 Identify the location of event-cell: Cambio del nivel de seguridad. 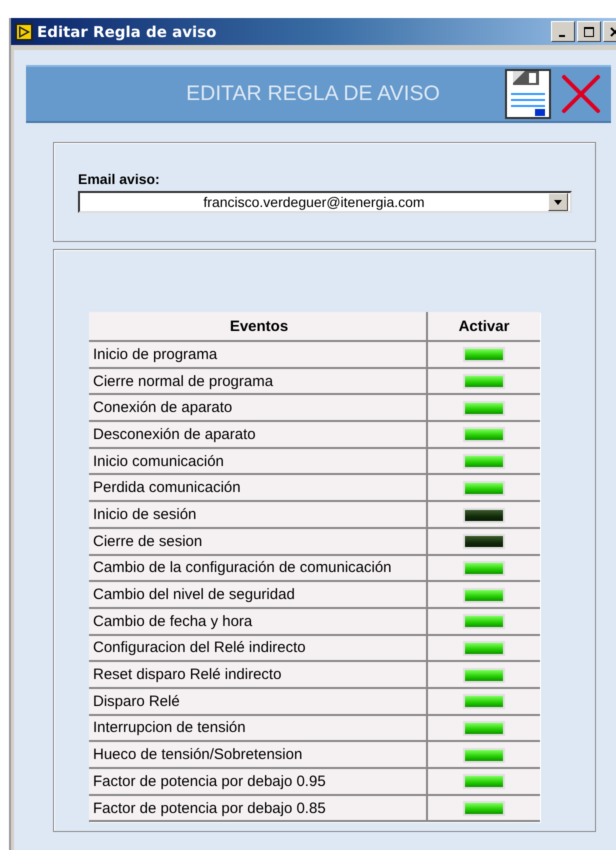
(258, 594).